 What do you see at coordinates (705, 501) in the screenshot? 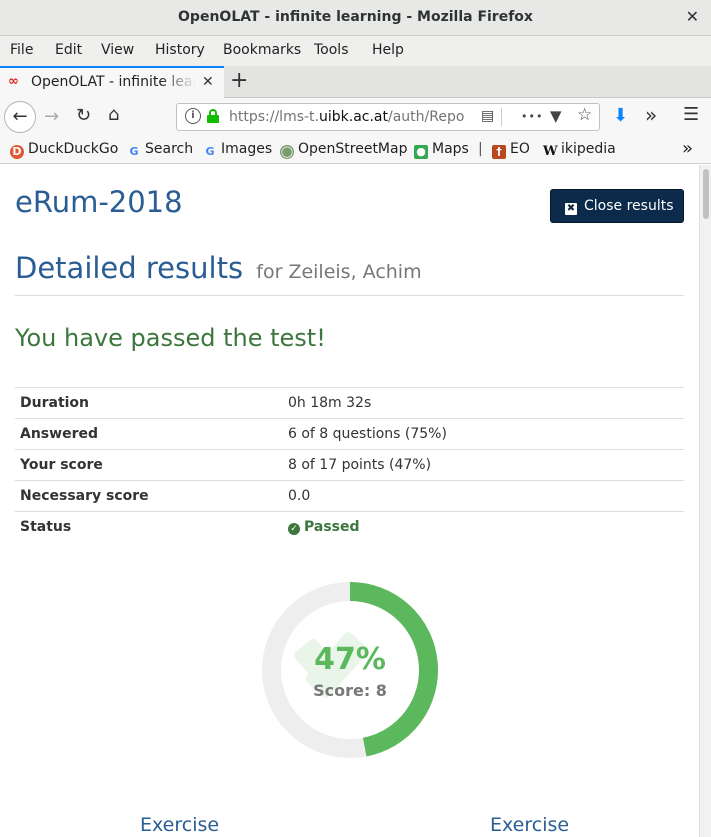
I see `page-scrollbar` at bounding box center [705, 501].